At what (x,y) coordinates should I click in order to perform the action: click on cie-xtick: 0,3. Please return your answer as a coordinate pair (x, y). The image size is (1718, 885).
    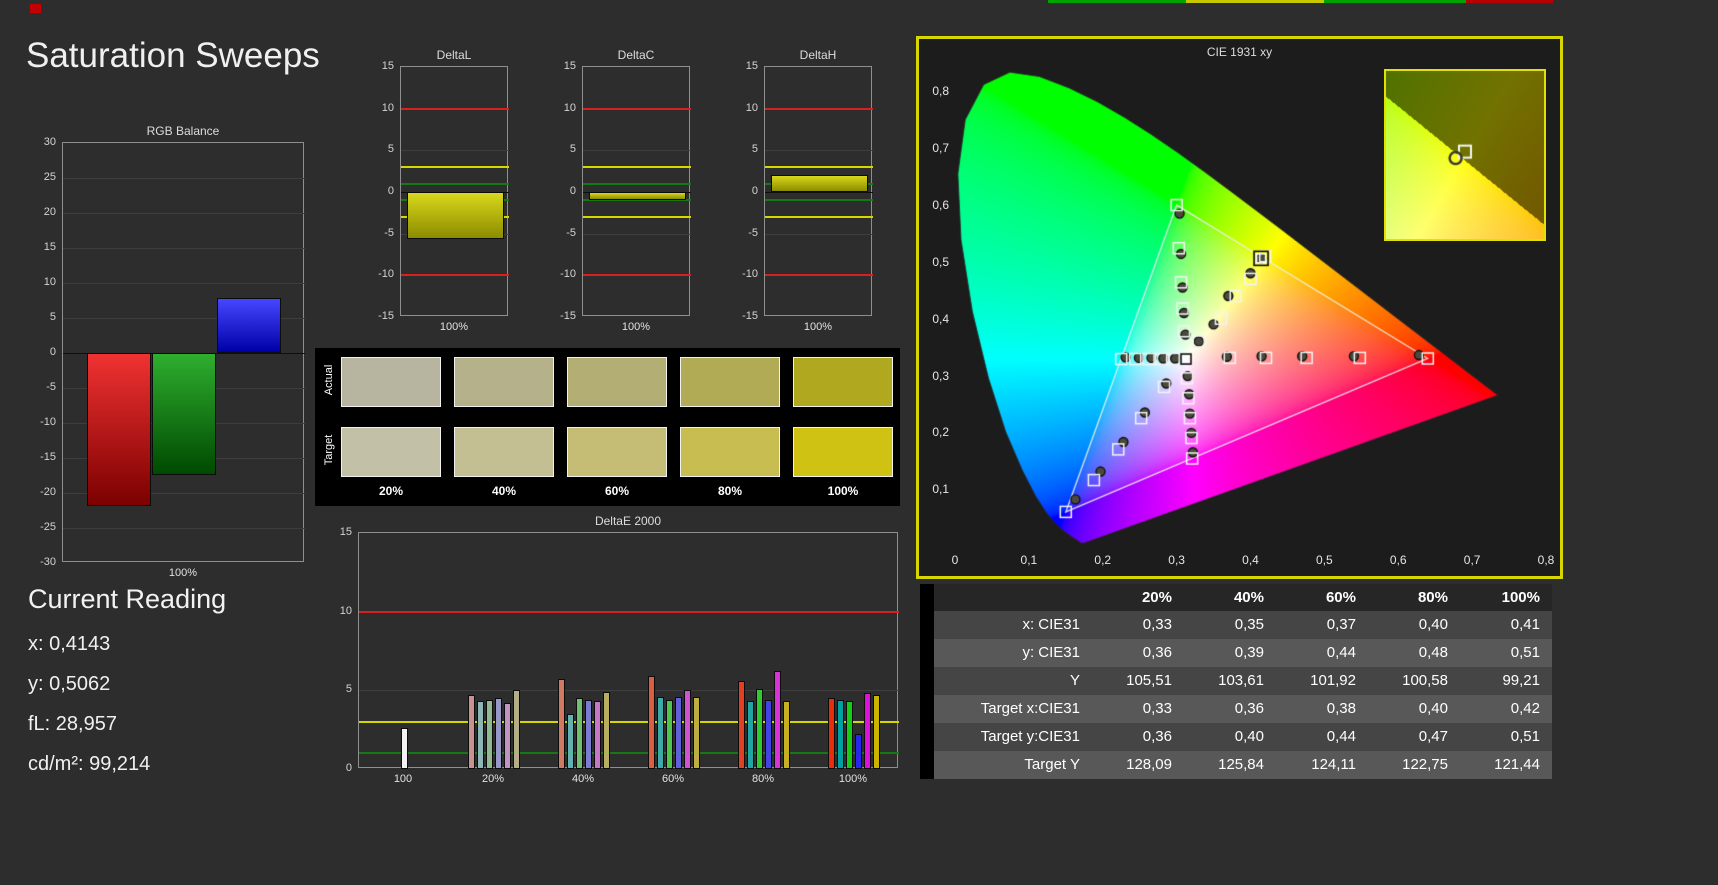
    Looking at the image, I should click on (1176, 560).